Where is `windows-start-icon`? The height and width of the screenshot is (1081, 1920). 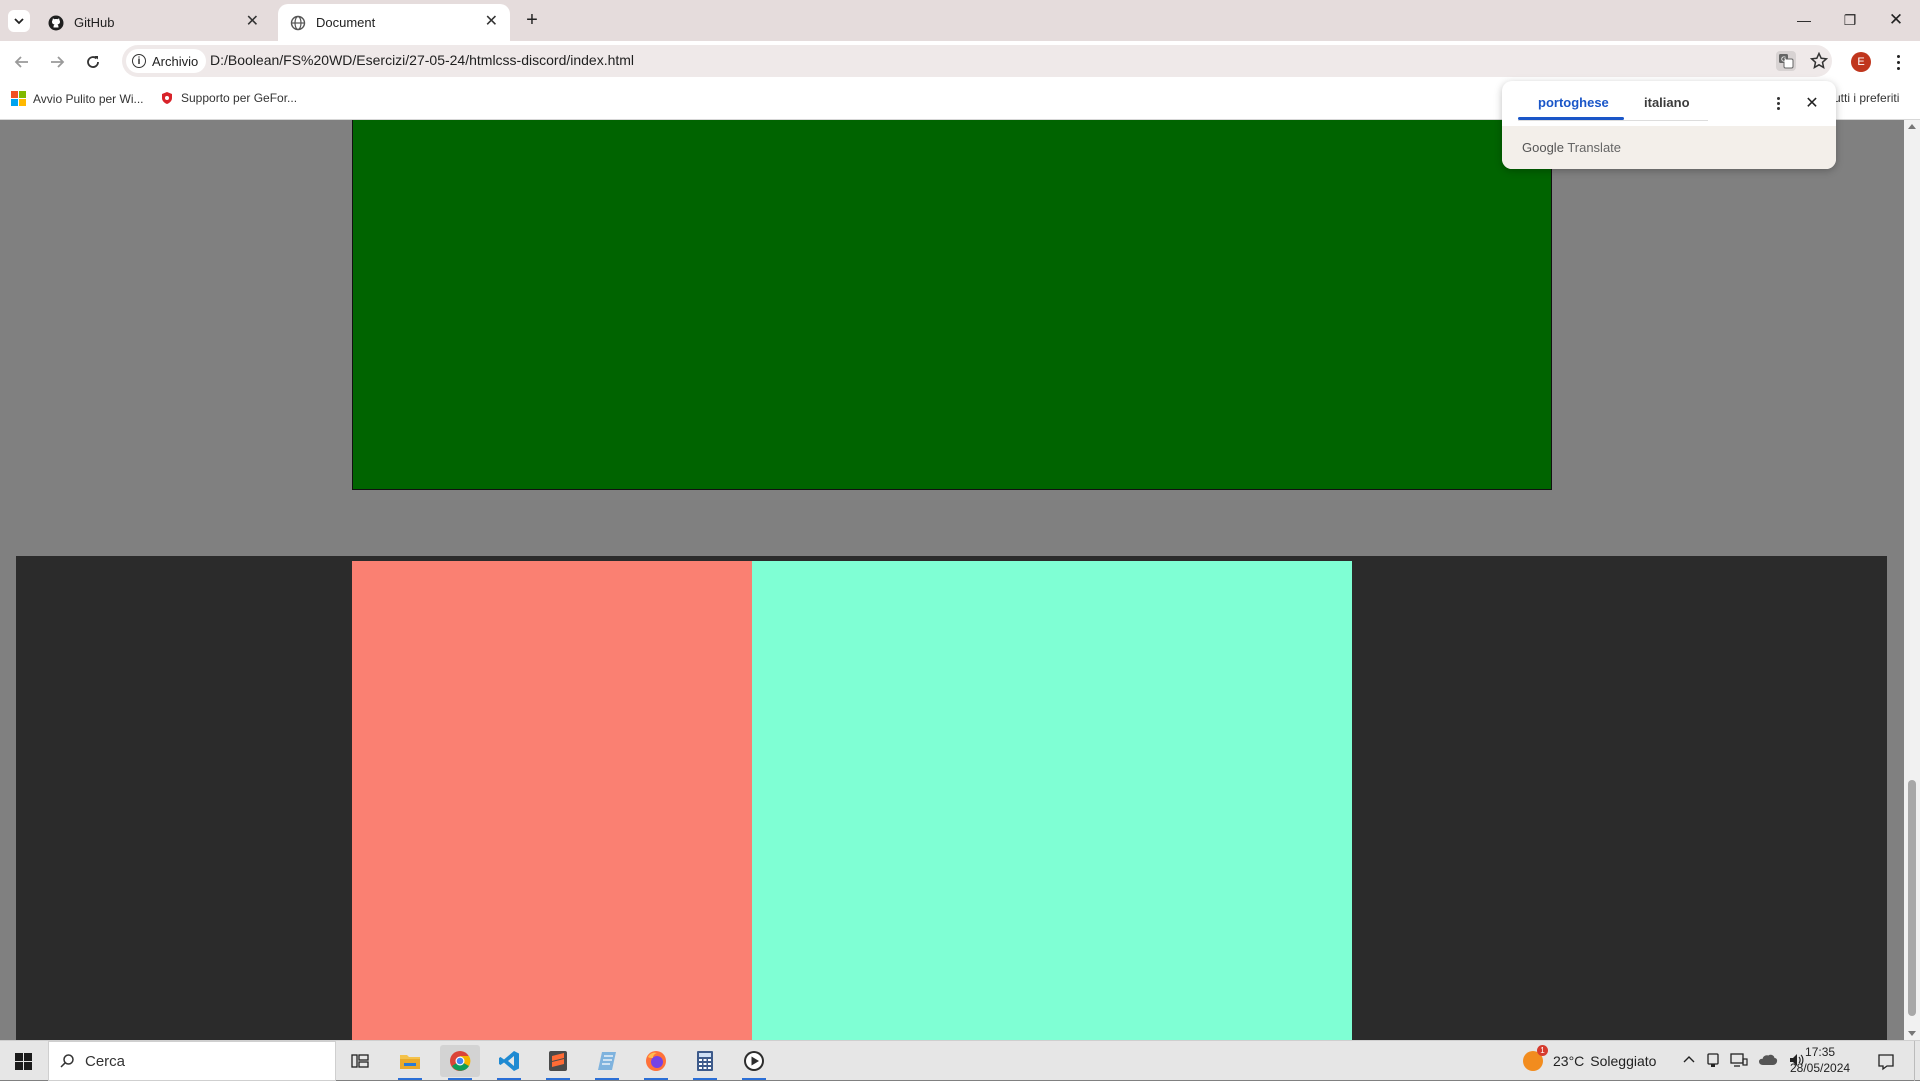 windows-start-icon is located at coordinates (23, 1061).